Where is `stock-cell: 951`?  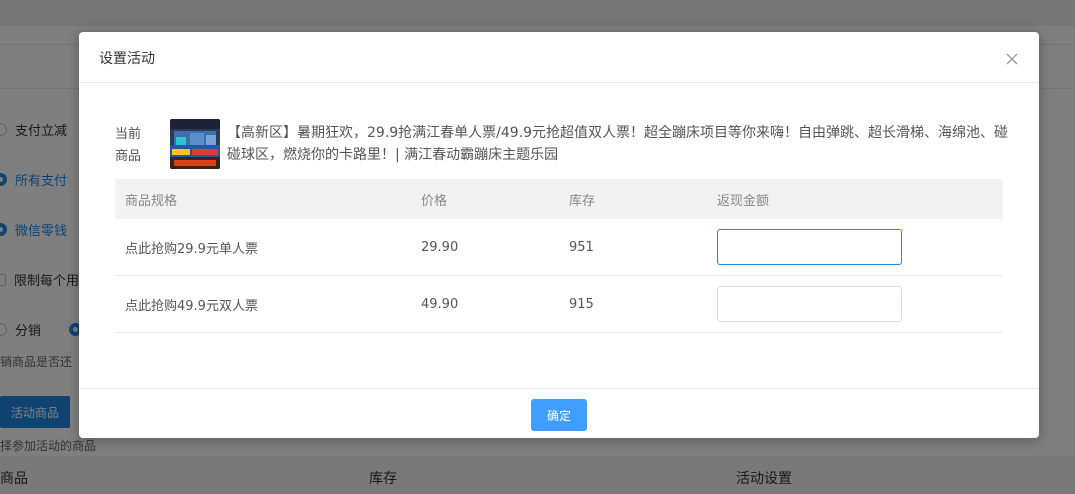
stock-cell: 951 is located at coordinates (581, 247).